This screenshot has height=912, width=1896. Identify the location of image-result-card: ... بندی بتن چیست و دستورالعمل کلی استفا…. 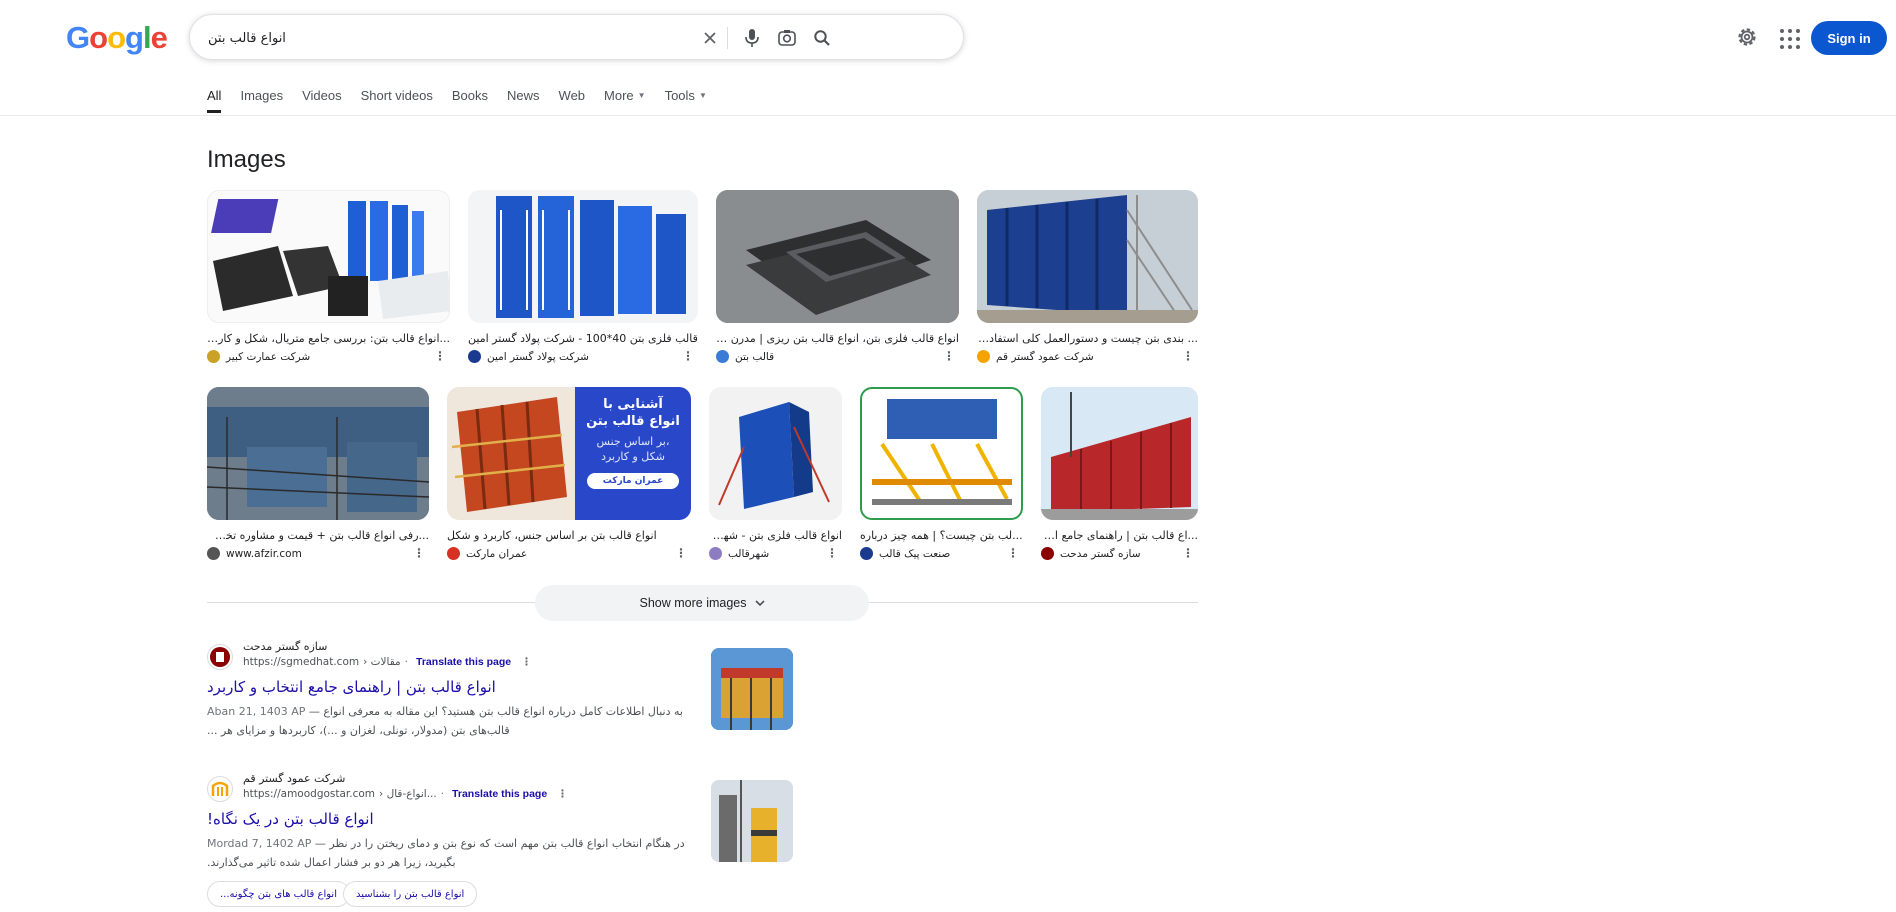
(1087, 280).